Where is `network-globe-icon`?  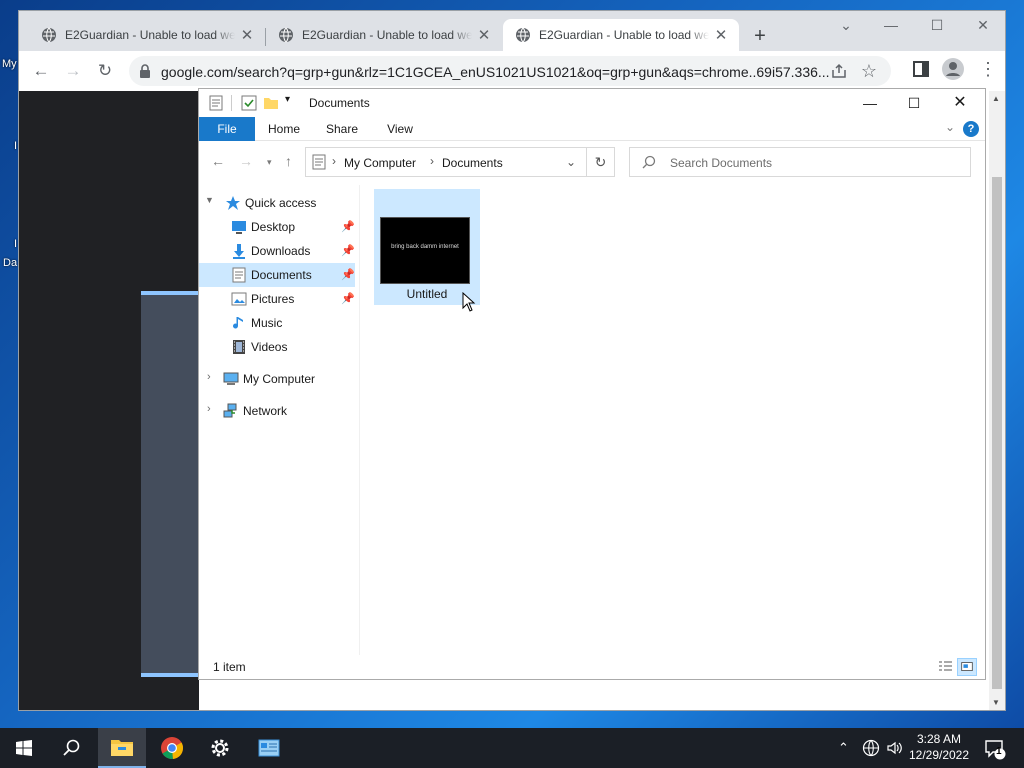
network-globe-icon is located at coordinates (871, 748).